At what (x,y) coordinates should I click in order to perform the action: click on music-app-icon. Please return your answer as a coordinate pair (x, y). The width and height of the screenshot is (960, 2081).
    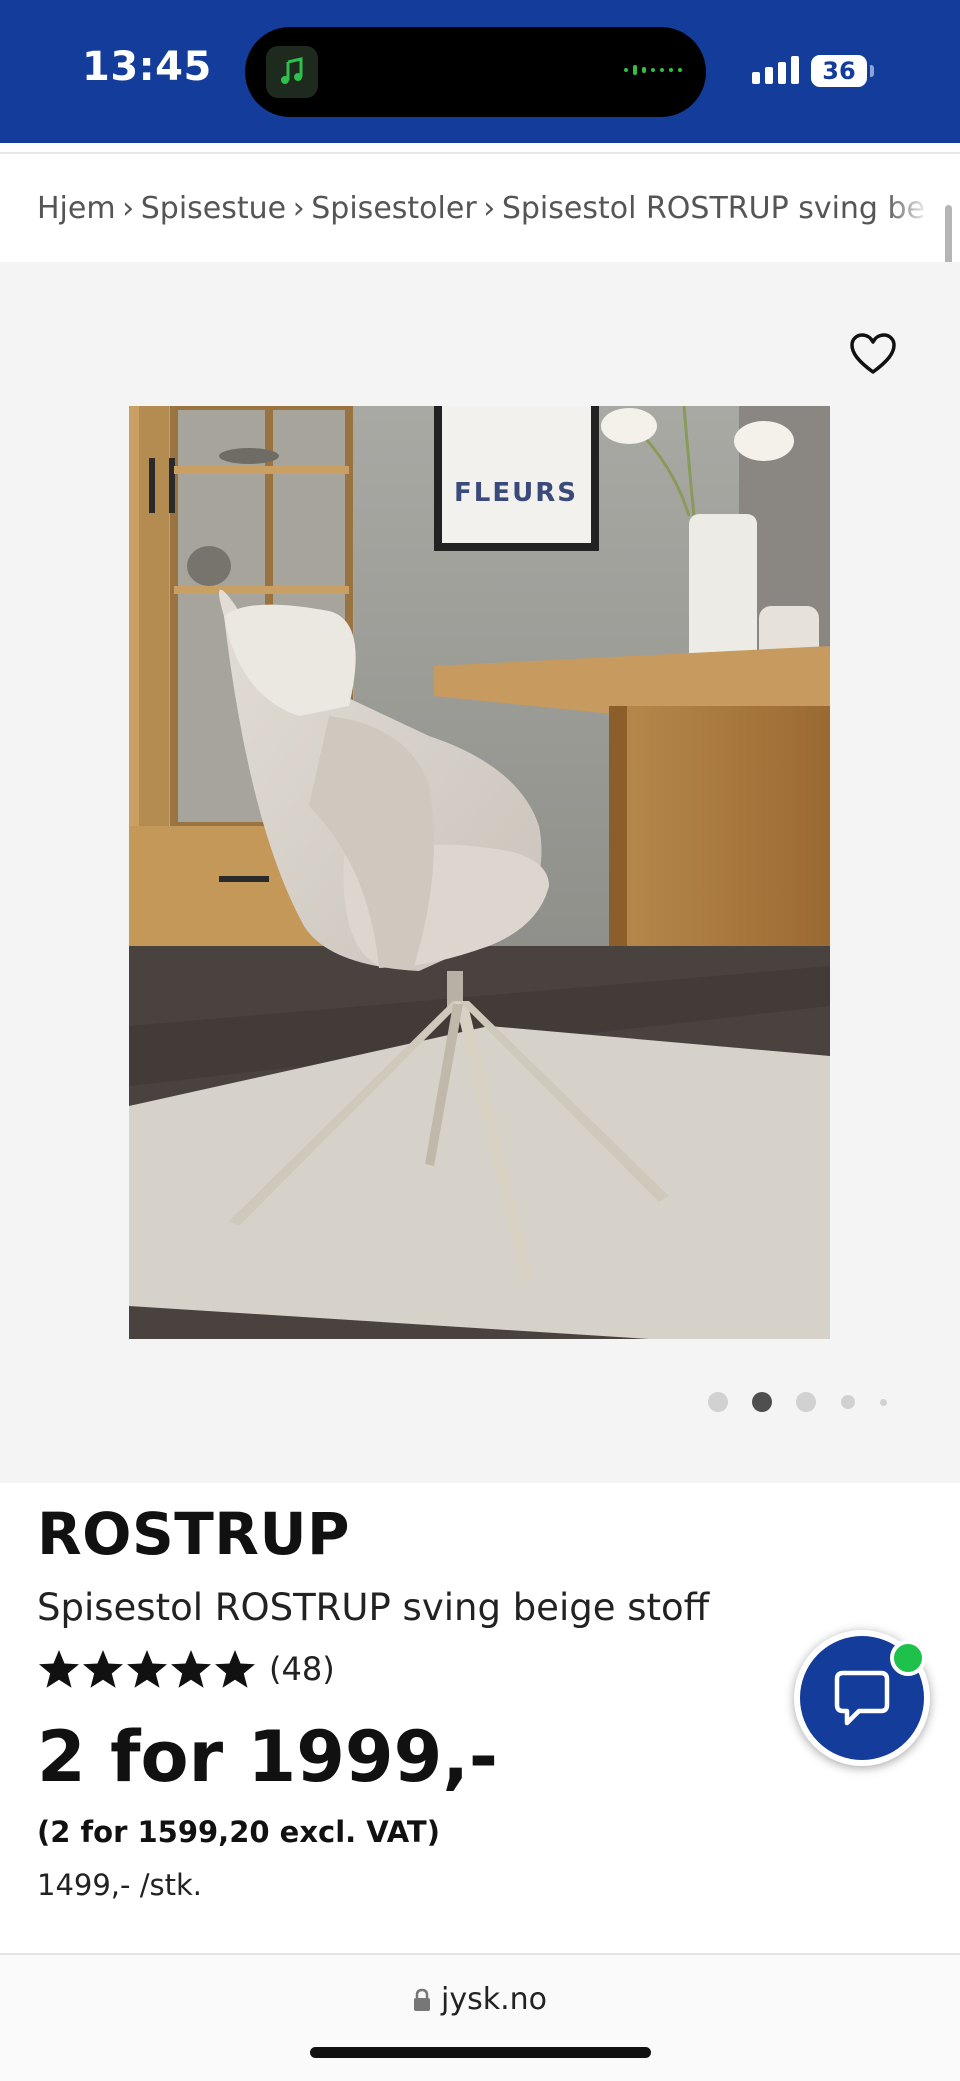
    Looking at the image, I should click on (292, 72).